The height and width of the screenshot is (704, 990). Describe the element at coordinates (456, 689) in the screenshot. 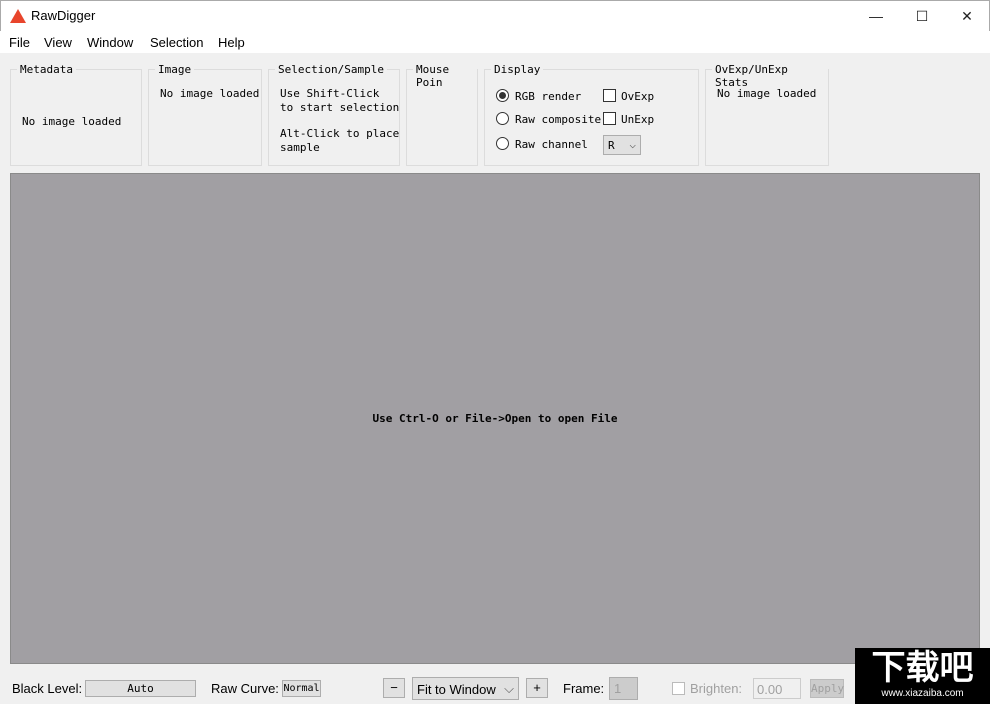

I see `zoom-value: Fit to Window` at that location.